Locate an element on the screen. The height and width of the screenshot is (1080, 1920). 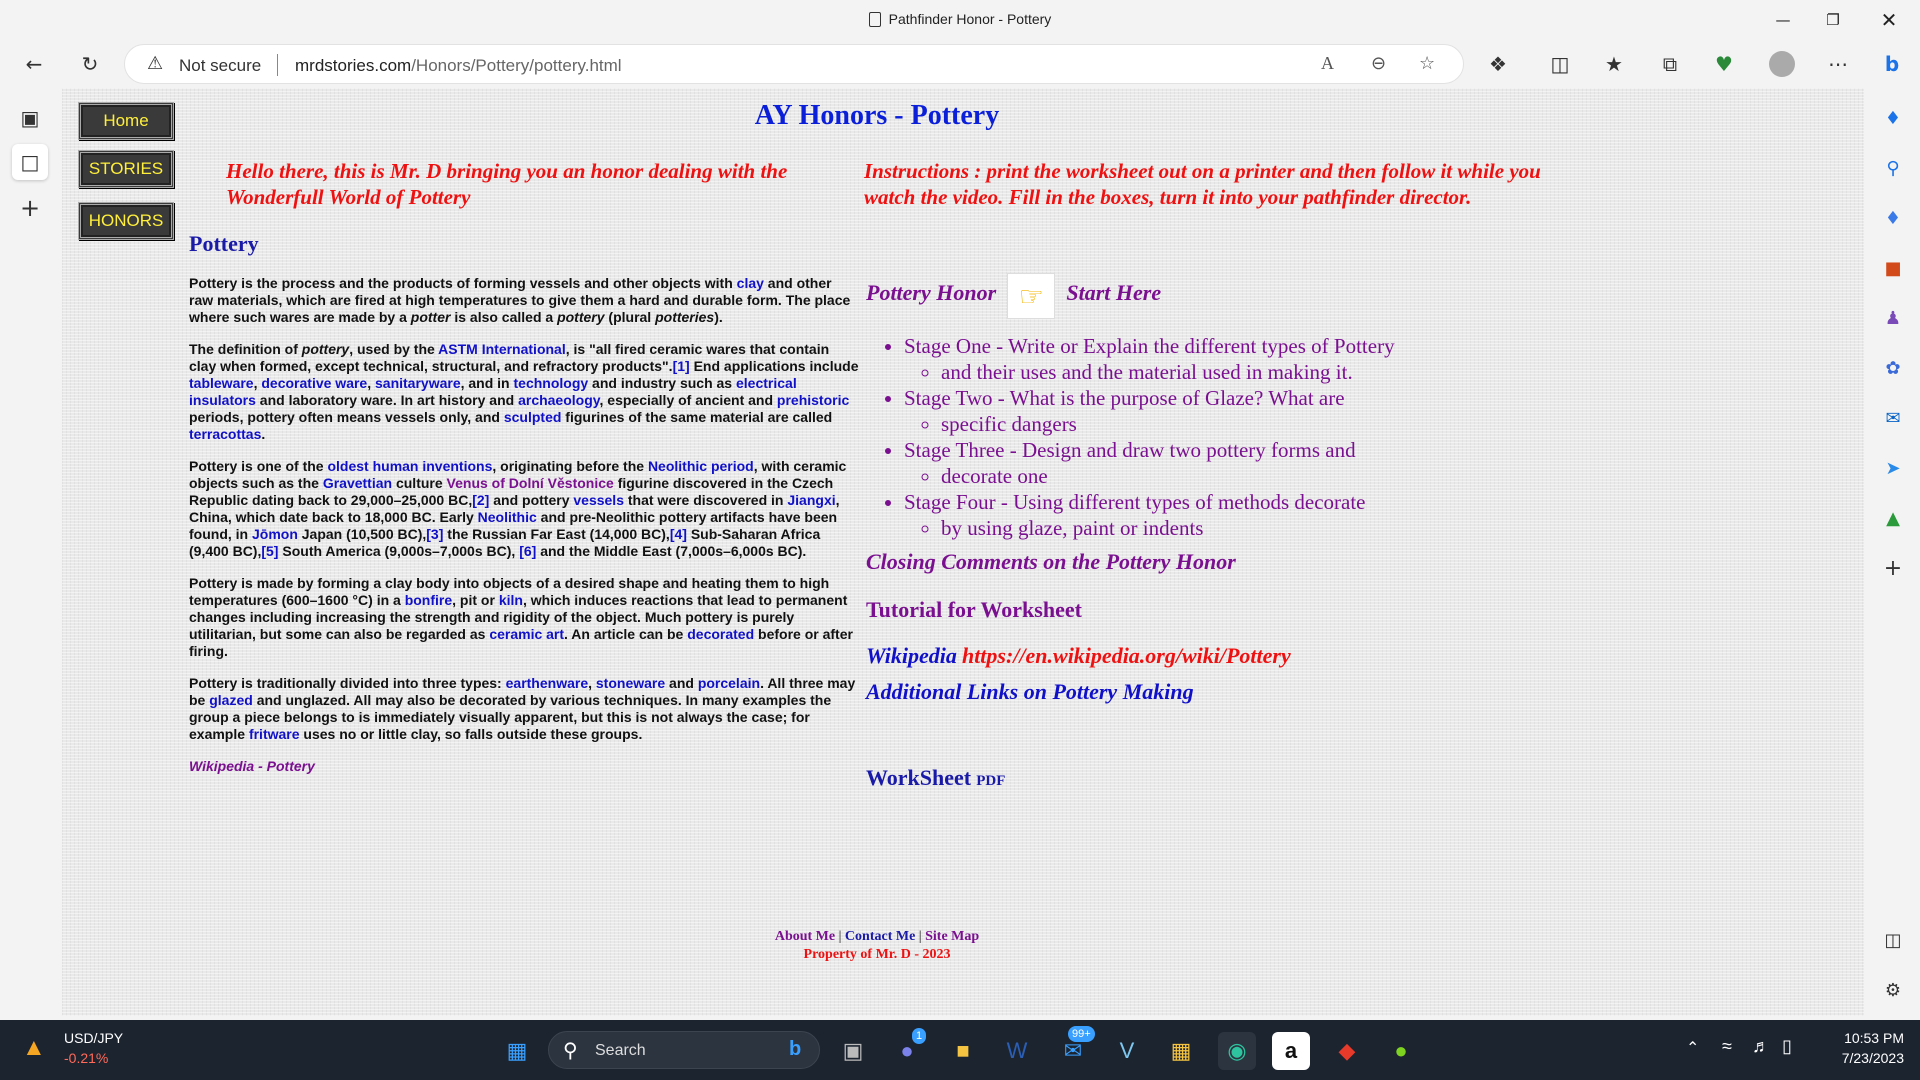
more-menu-icon: ⋯ is located at coordinates (1838, 64).